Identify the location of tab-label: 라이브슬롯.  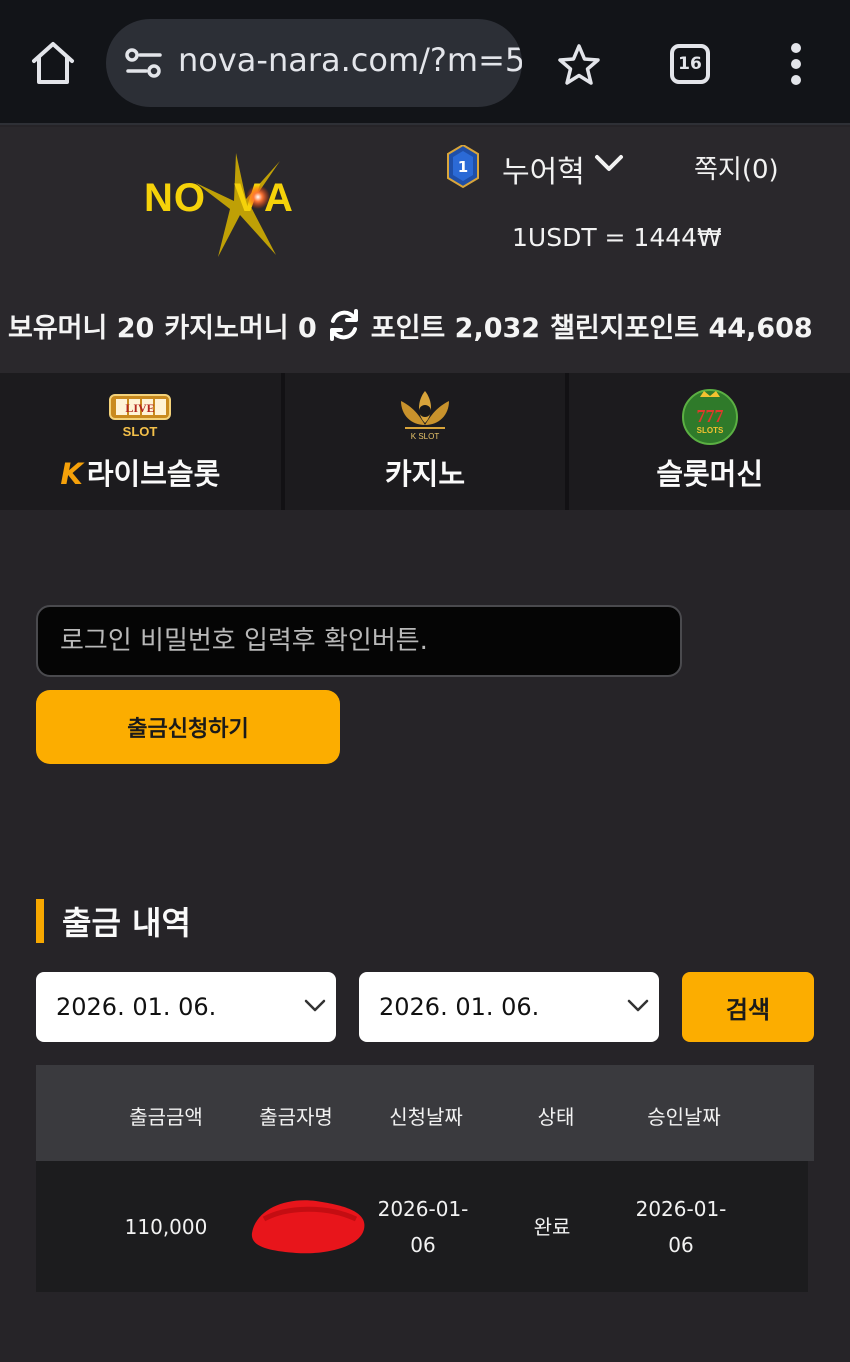
(153, 474).